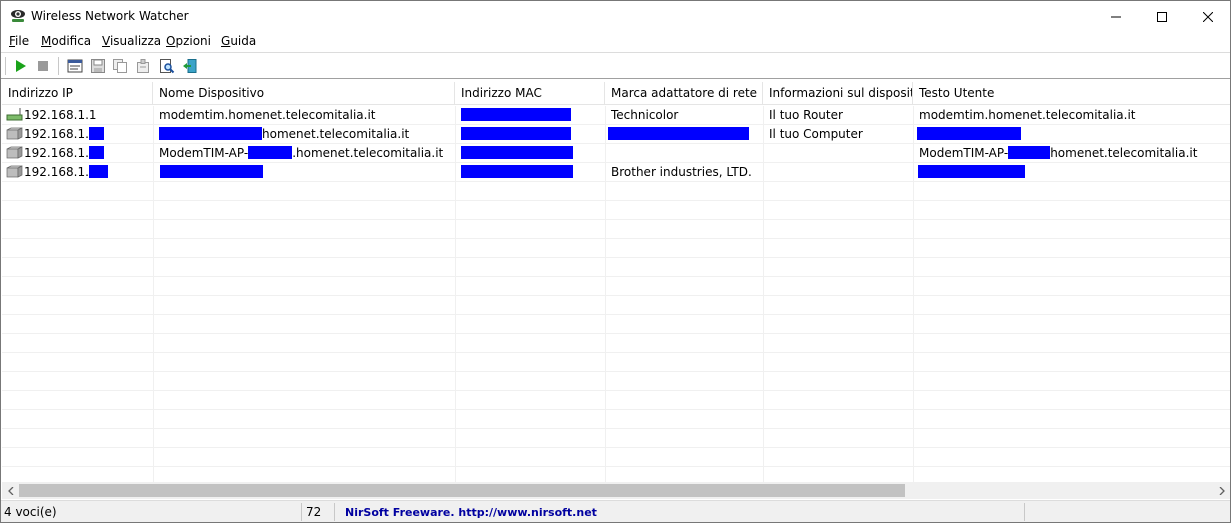 The image size is (1231, 523). I want to click on menu-guida: Guida, so click(238, 41).